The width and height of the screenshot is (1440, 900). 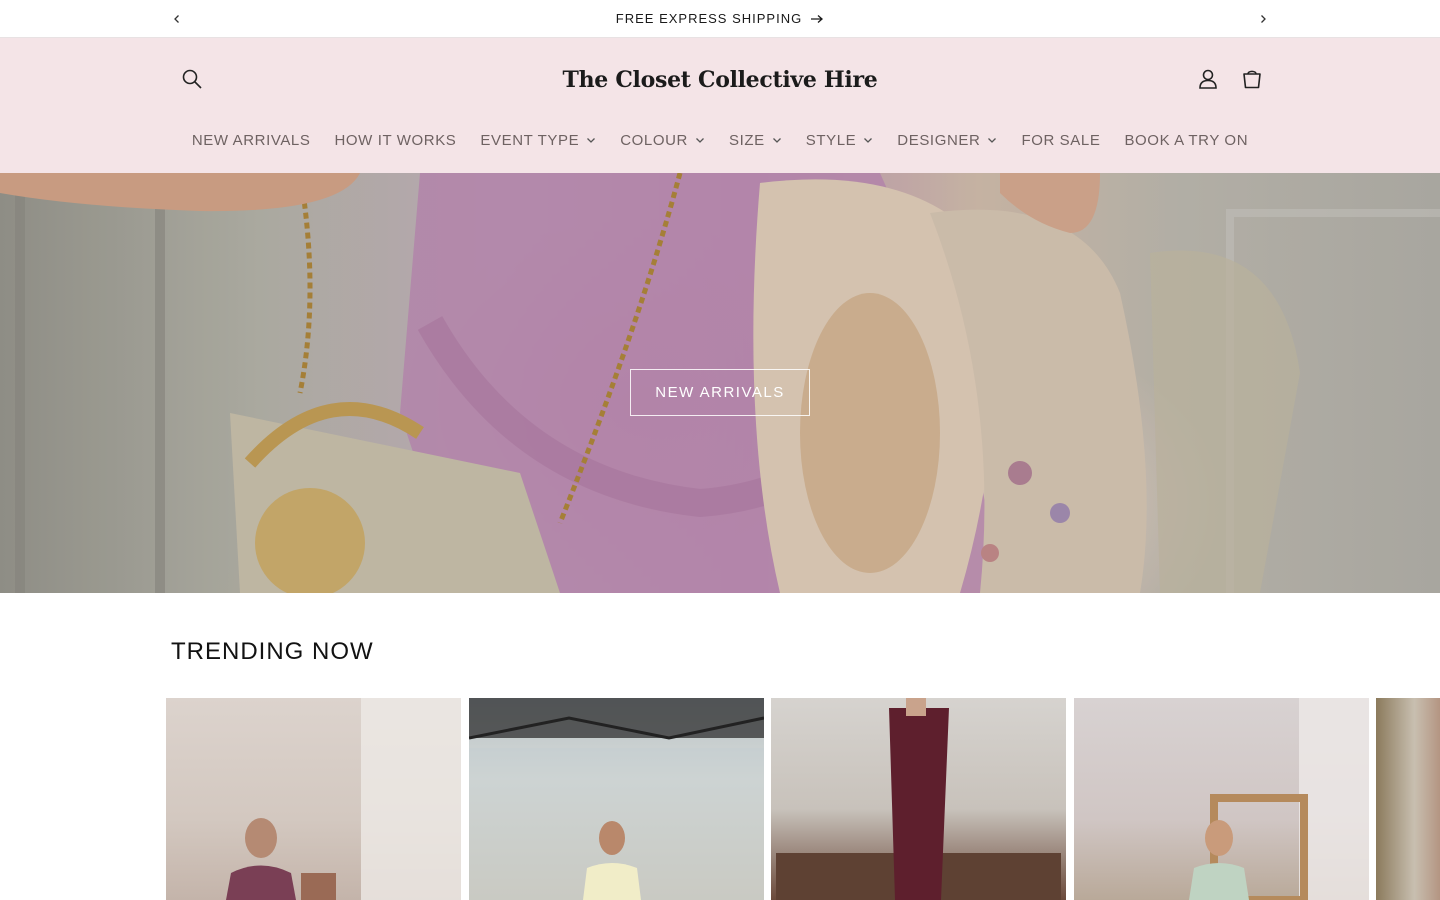 I want to click on search-button, so click(x=192, y=79).